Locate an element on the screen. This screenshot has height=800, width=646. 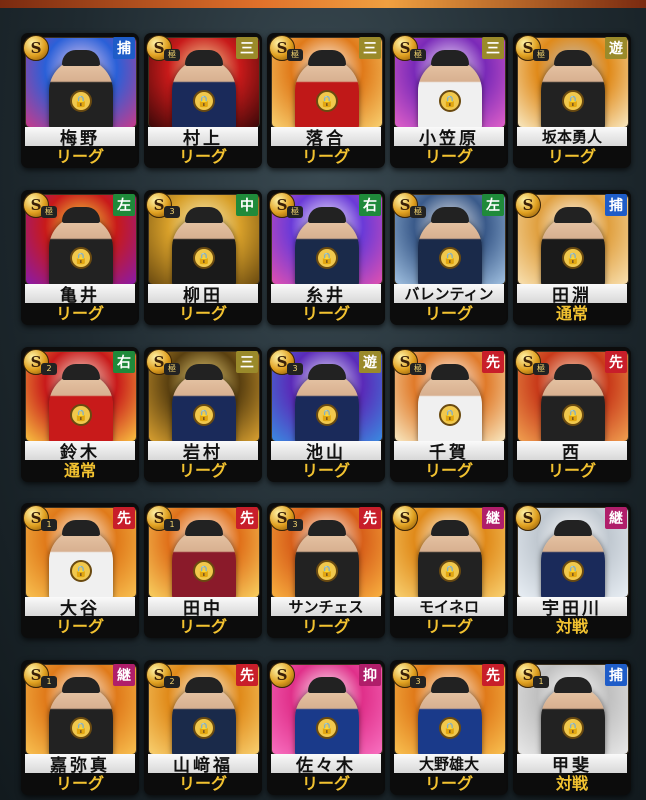
player-card: 🔒 S 極三落合 リーグ is located at coordinates (326, 100).